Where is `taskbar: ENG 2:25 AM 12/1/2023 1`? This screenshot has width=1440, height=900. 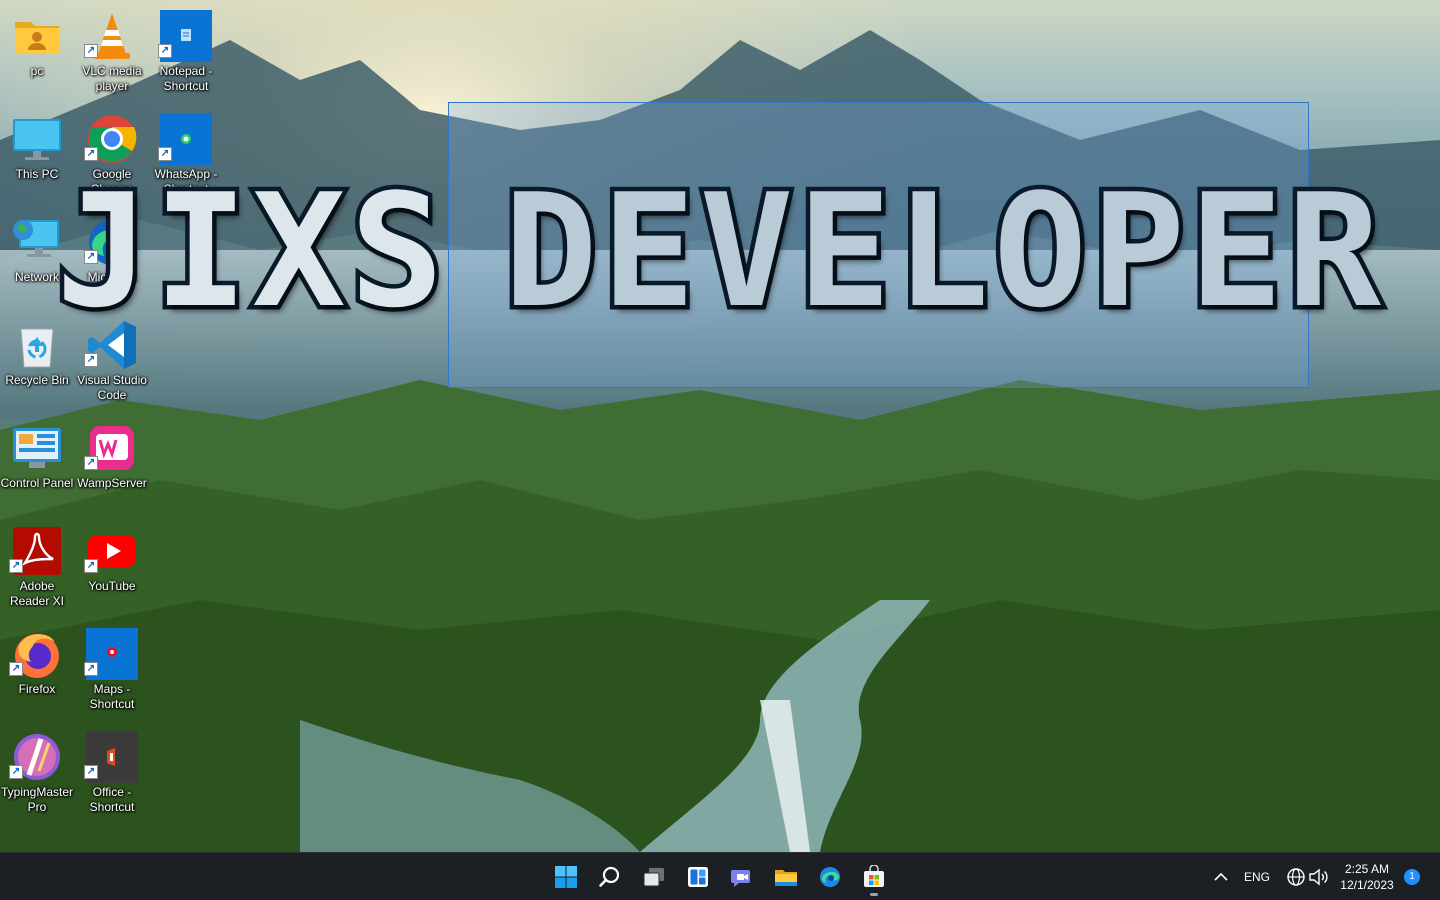
taskbar: ENG 2:25 AM 12/1/2023 1 is located at coordinates (720, 876).